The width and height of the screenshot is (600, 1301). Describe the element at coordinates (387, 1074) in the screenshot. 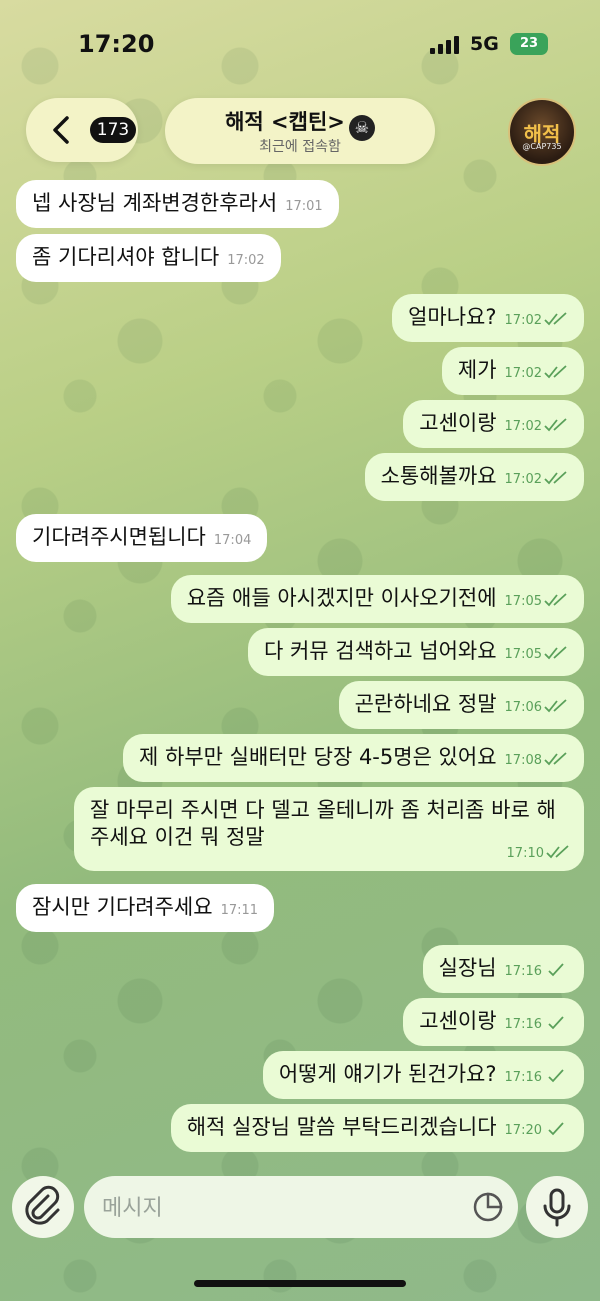

I see `message-text: 어떻게 얘기가 된건가요?` at that location.